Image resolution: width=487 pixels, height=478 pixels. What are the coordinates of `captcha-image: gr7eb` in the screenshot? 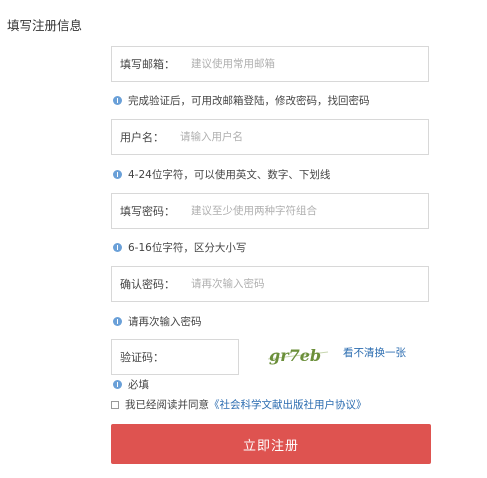 It's located at (298, 355).